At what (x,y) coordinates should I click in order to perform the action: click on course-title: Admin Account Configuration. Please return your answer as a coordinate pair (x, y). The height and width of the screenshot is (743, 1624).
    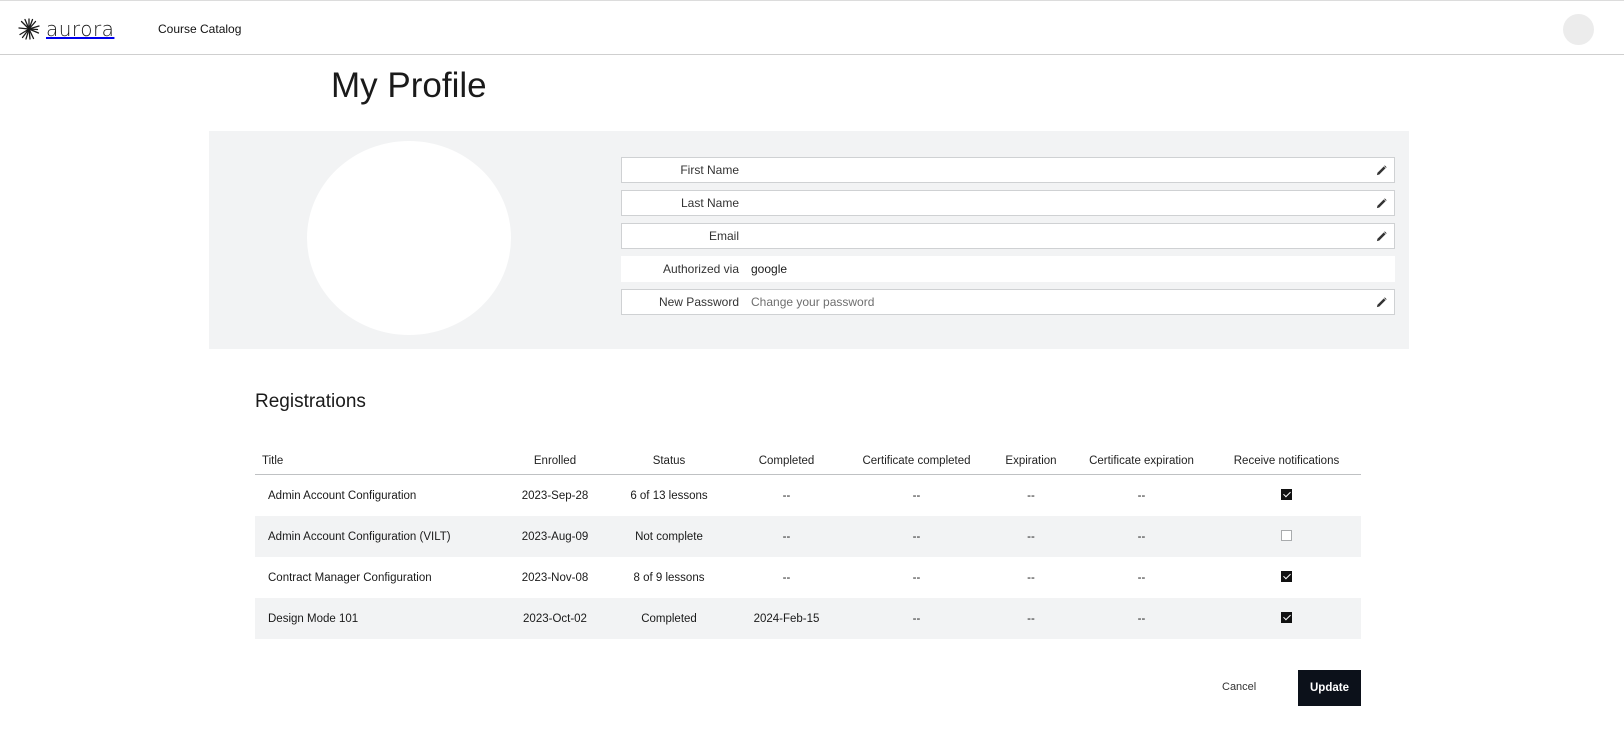
    Looking at the image, I should click on (379, 496).